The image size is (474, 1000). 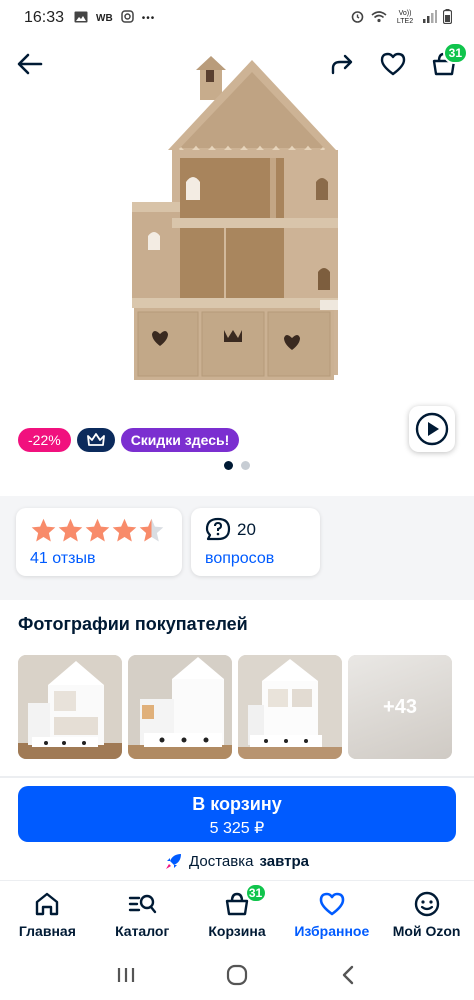 What do you see at coordinates (237, 804) in the screenshot?
I see `add-to-cart-label: В корзину` at bounding box center [237, 804].